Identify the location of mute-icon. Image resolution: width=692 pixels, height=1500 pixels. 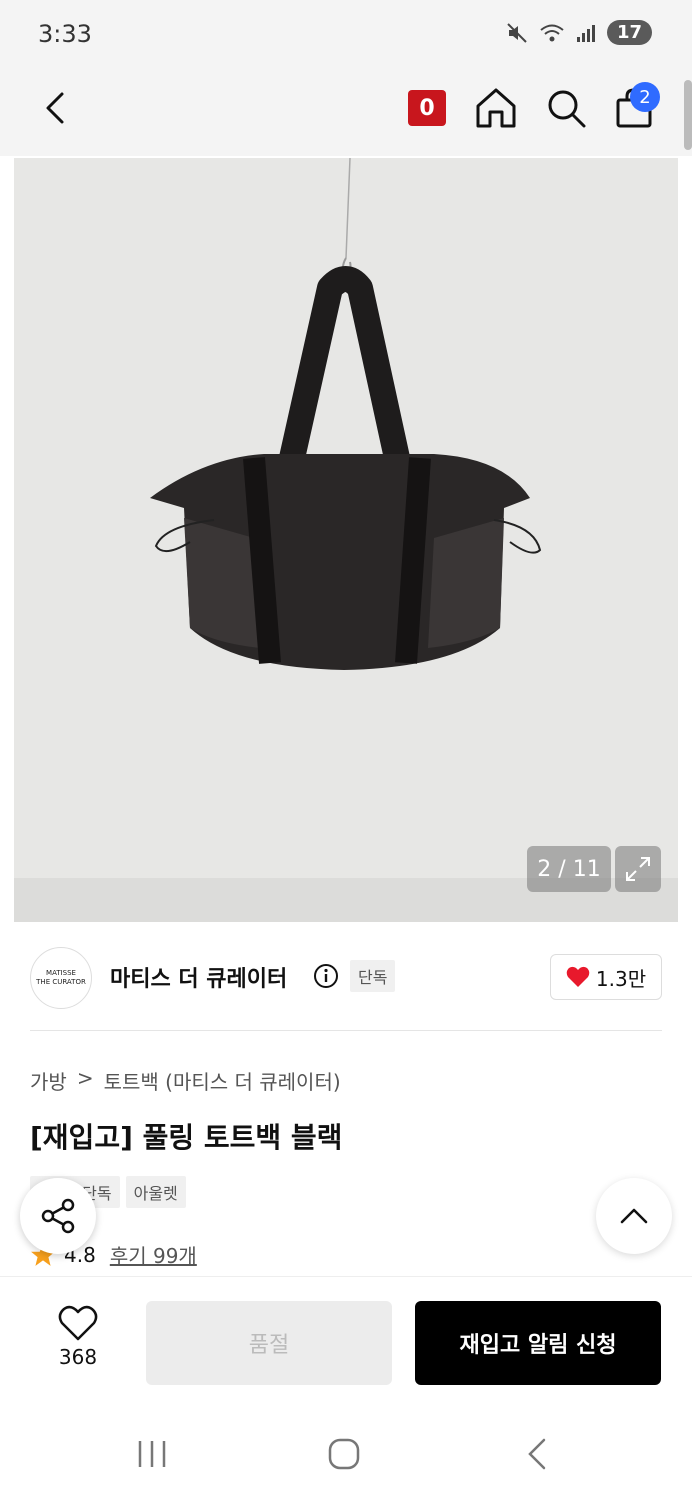
(517, 32).